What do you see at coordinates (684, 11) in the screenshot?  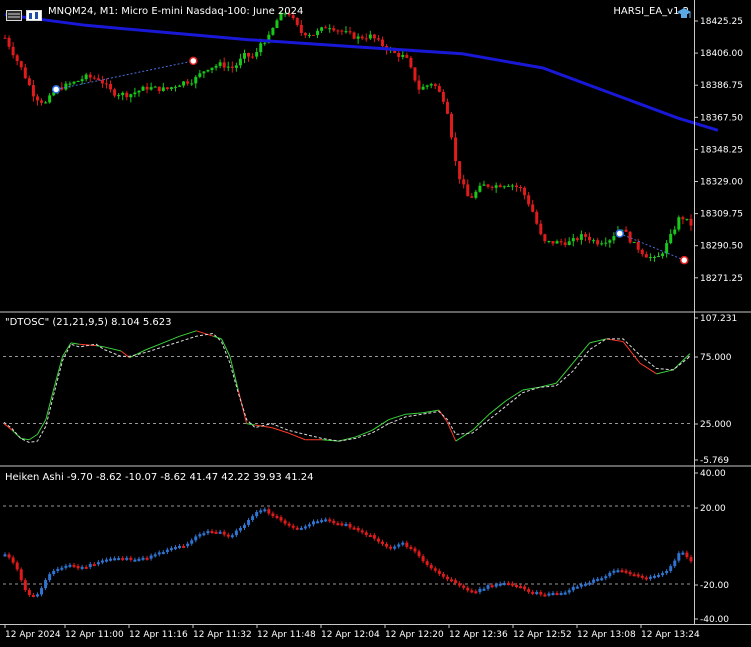 I see `expert-cap-icon` at bounding box center [684, 11].